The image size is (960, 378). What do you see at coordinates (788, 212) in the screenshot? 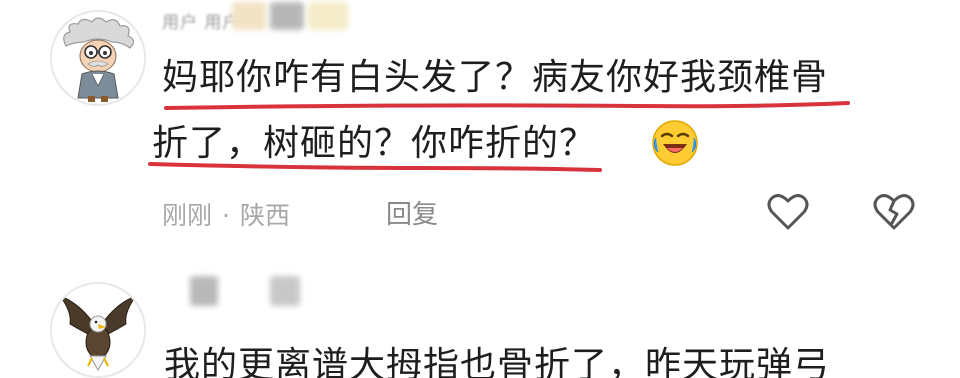
I see `heart-outline-icon` at bounding box center [788, 212].